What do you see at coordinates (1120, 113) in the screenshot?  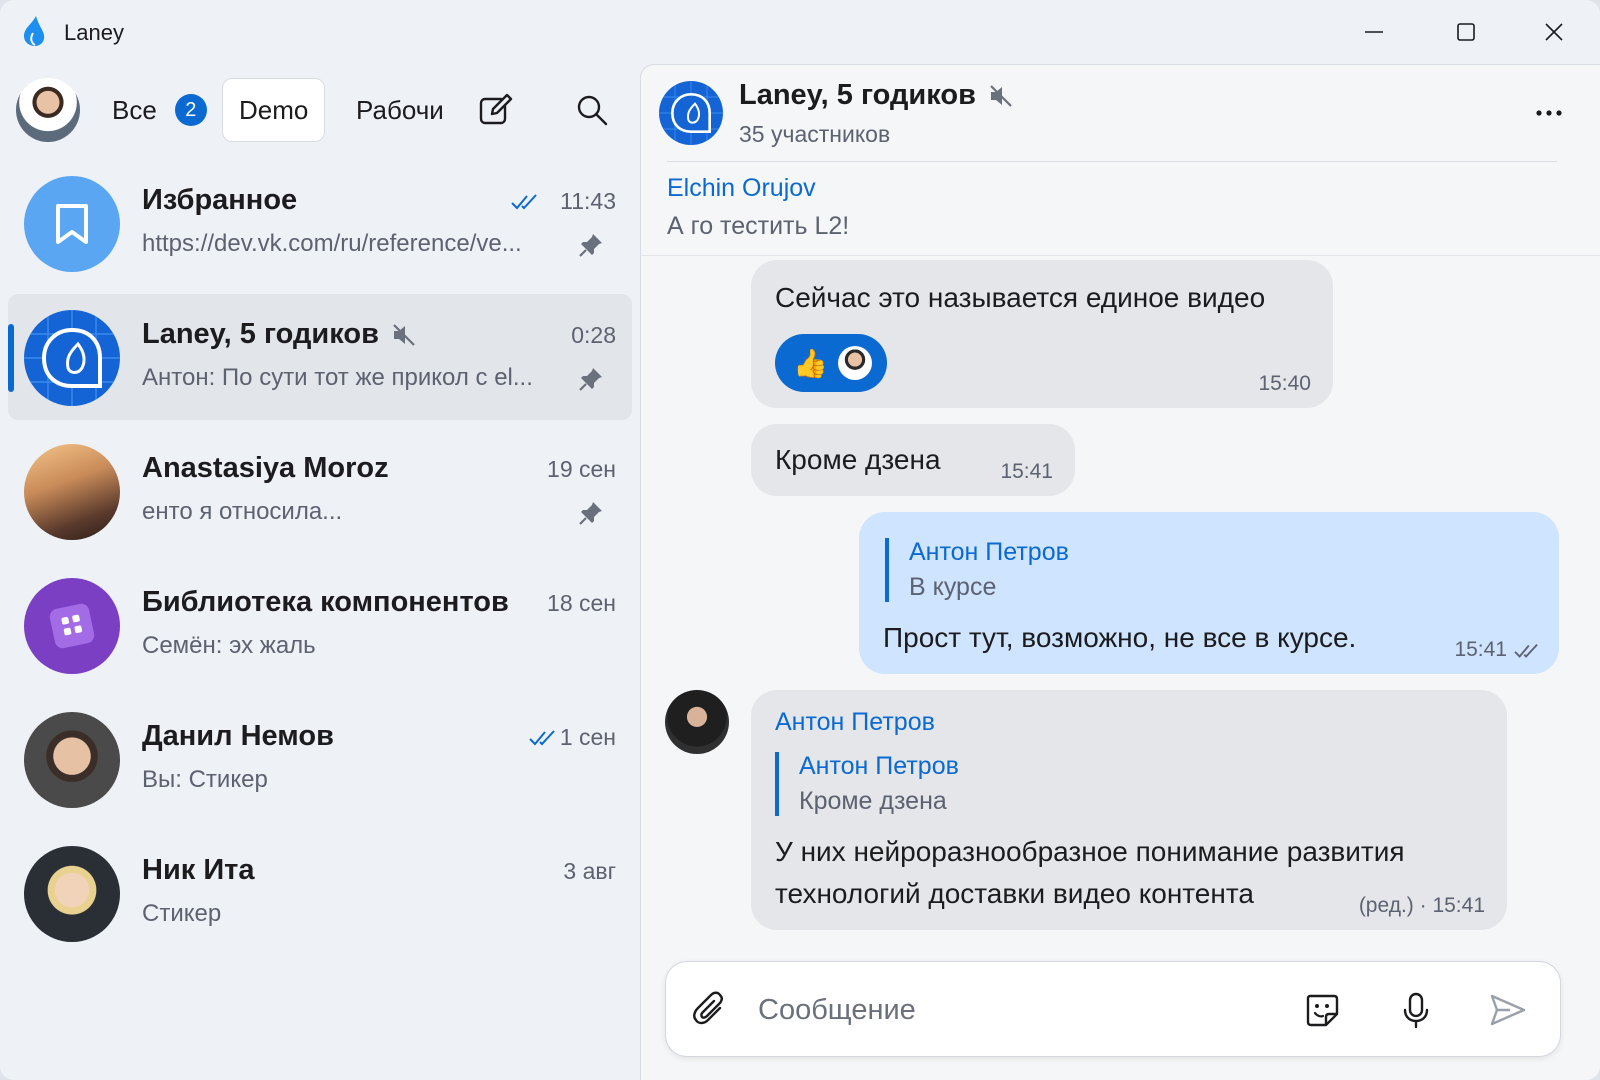 I see `conversation-header: Laney, 5 годиков 35 участников` at bounding box center [1120, 113].